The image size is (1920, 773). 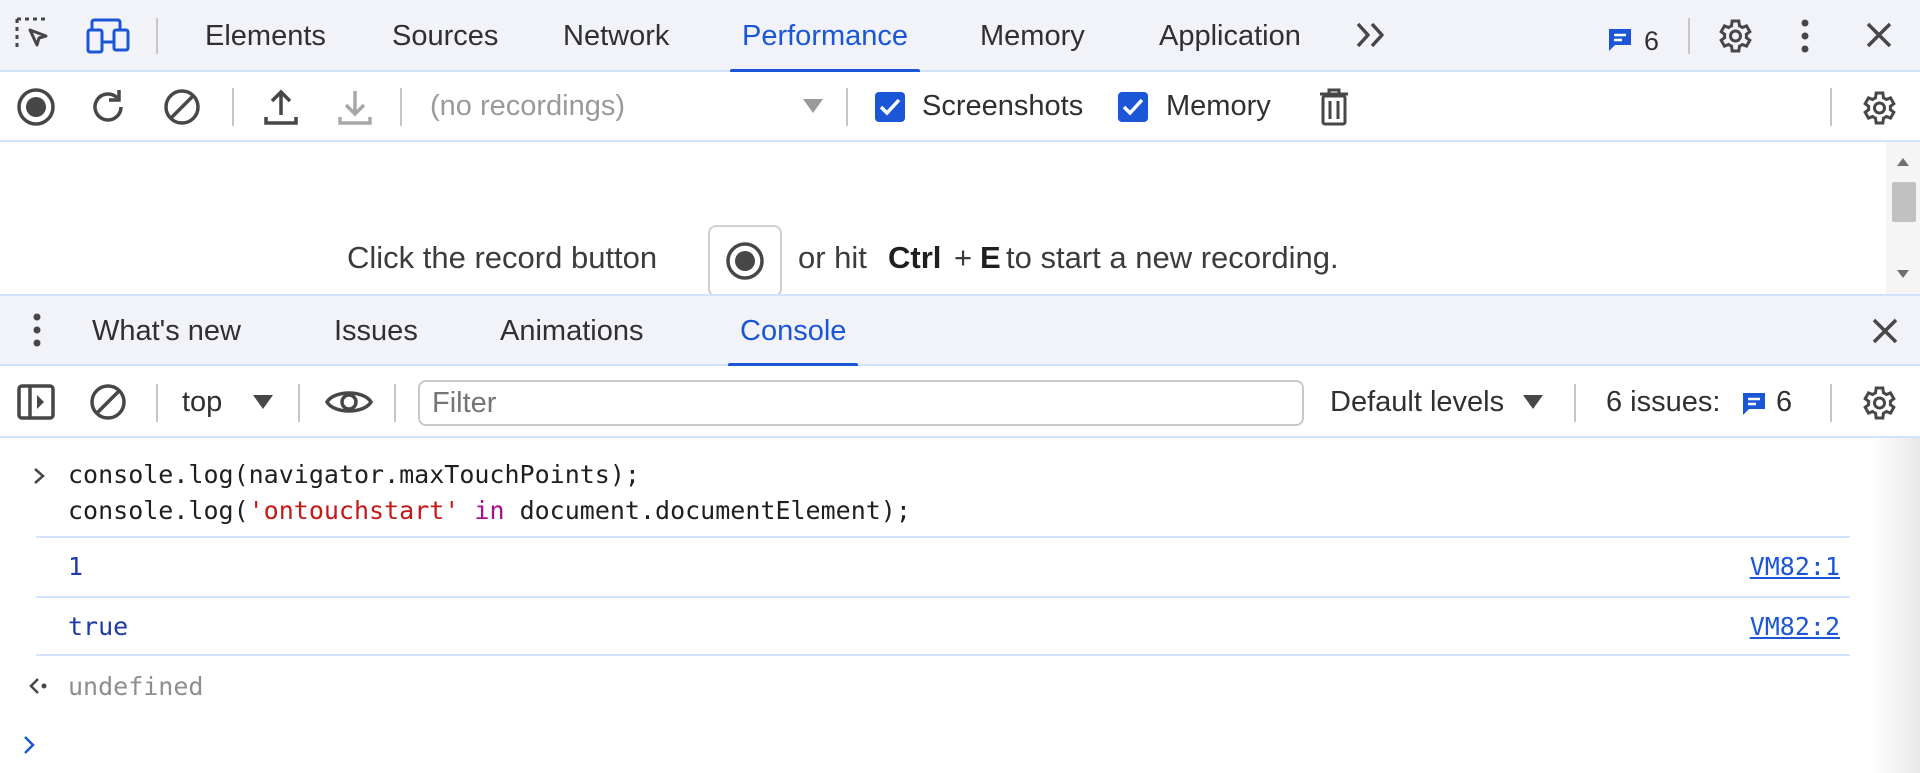 What do you see at coordinates (37, 330) in the screenshot?
I see `drawer-menu-icon` at bounding box center [37, 330].